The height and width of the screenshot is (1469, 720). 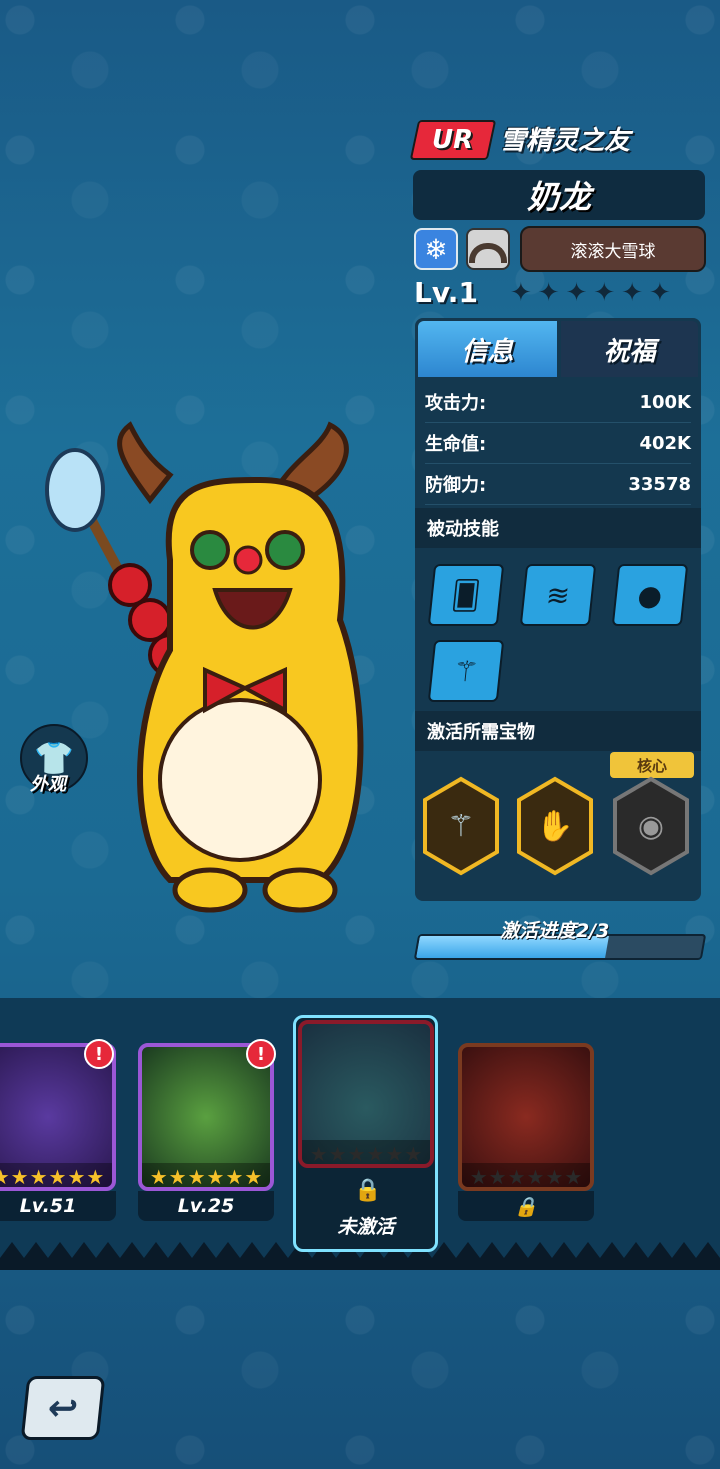 I want to click on core-tag: 核心, so click(x=652, y=765).